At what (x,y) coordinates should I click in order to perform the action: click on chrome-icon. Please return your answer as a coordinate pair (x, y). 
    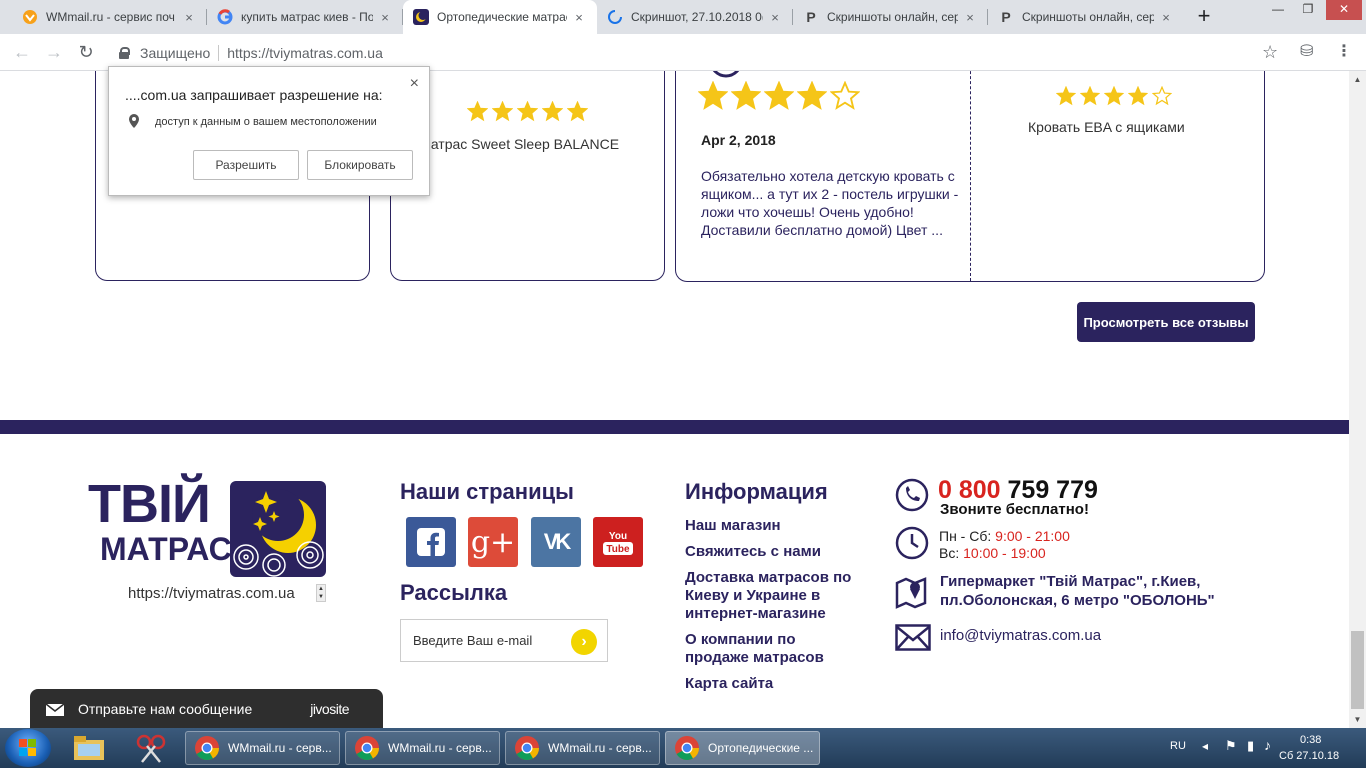
    Looking at the image, I should click on (367, 748).